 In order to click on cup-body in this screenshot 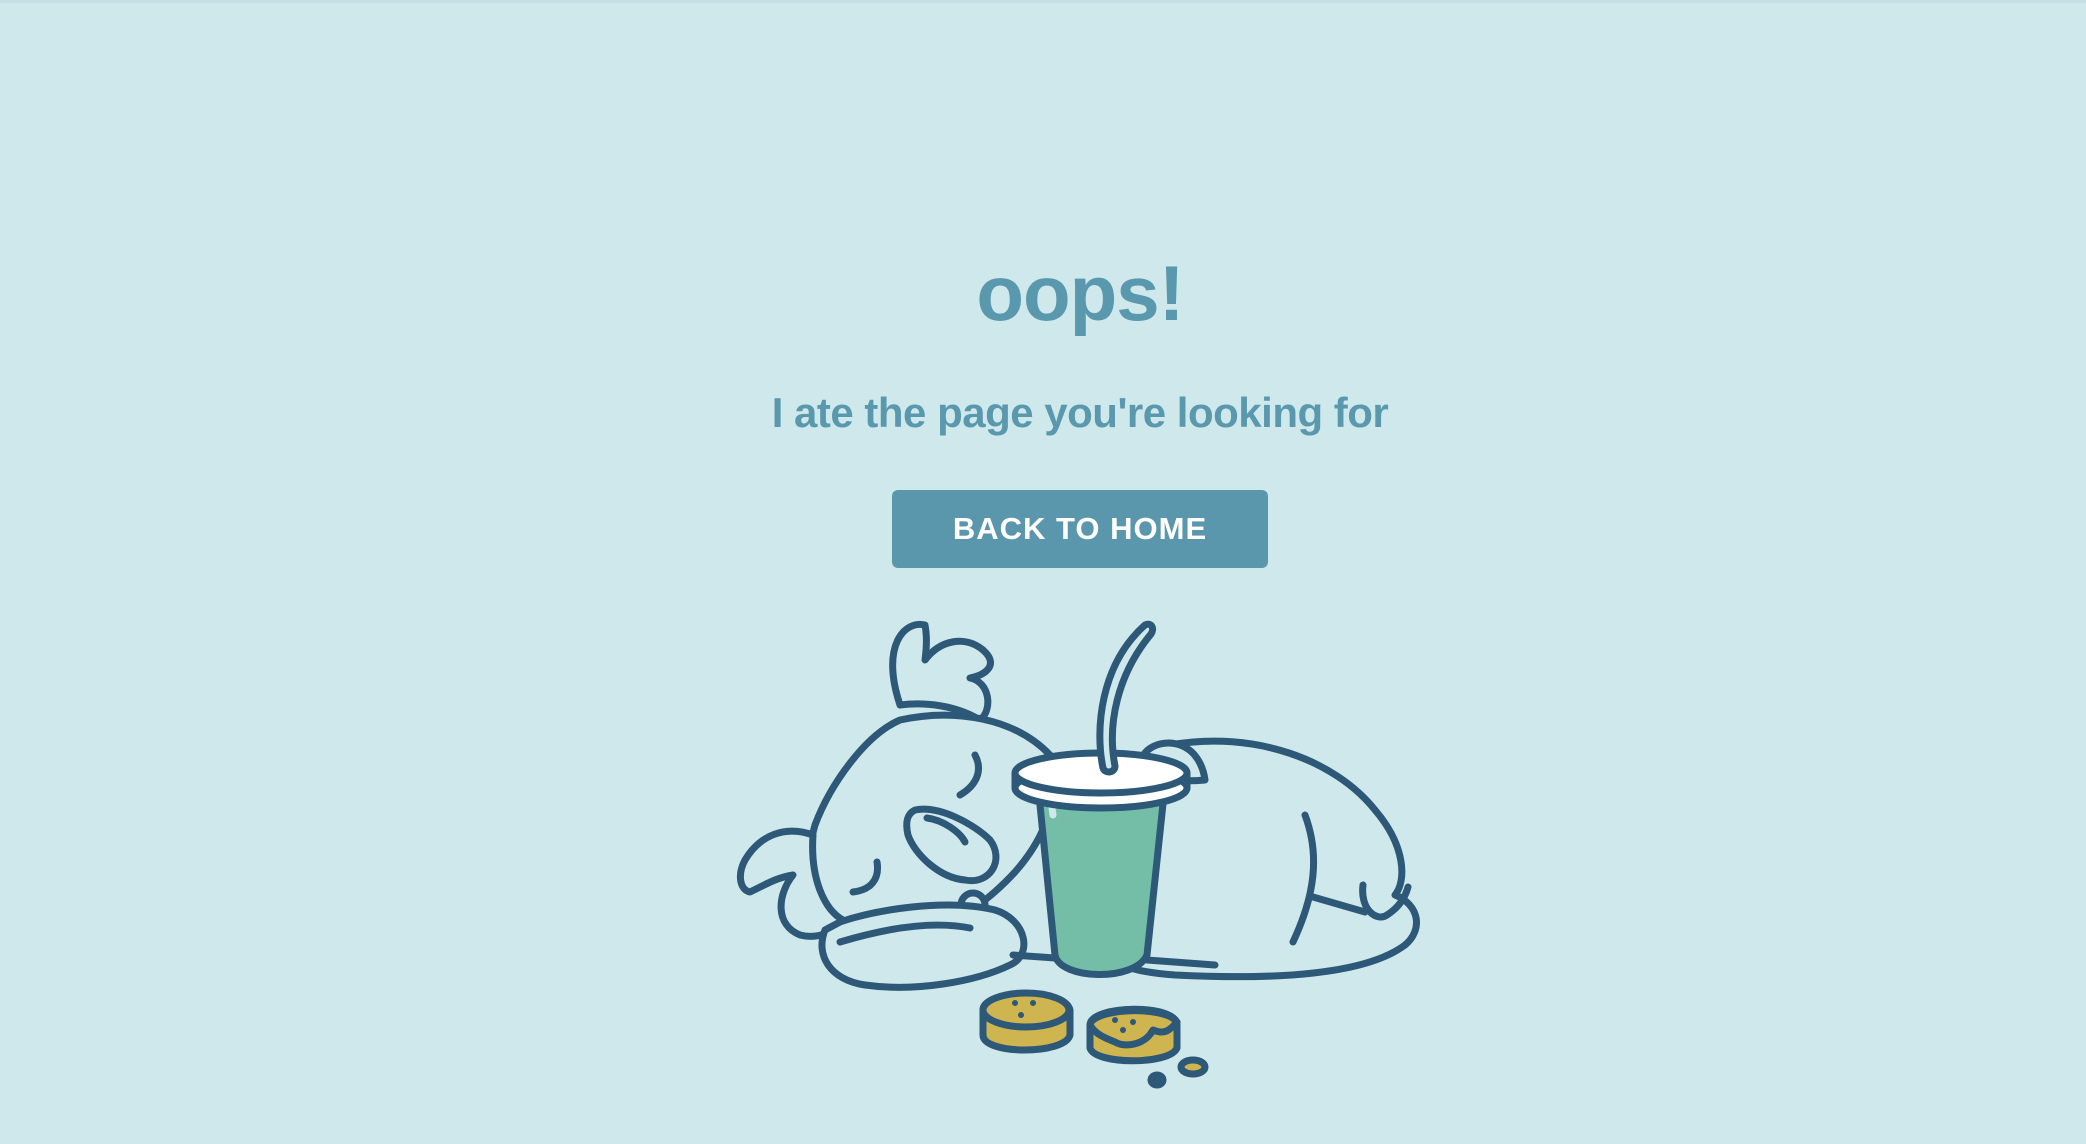, I will do `click(1101, 879)`.